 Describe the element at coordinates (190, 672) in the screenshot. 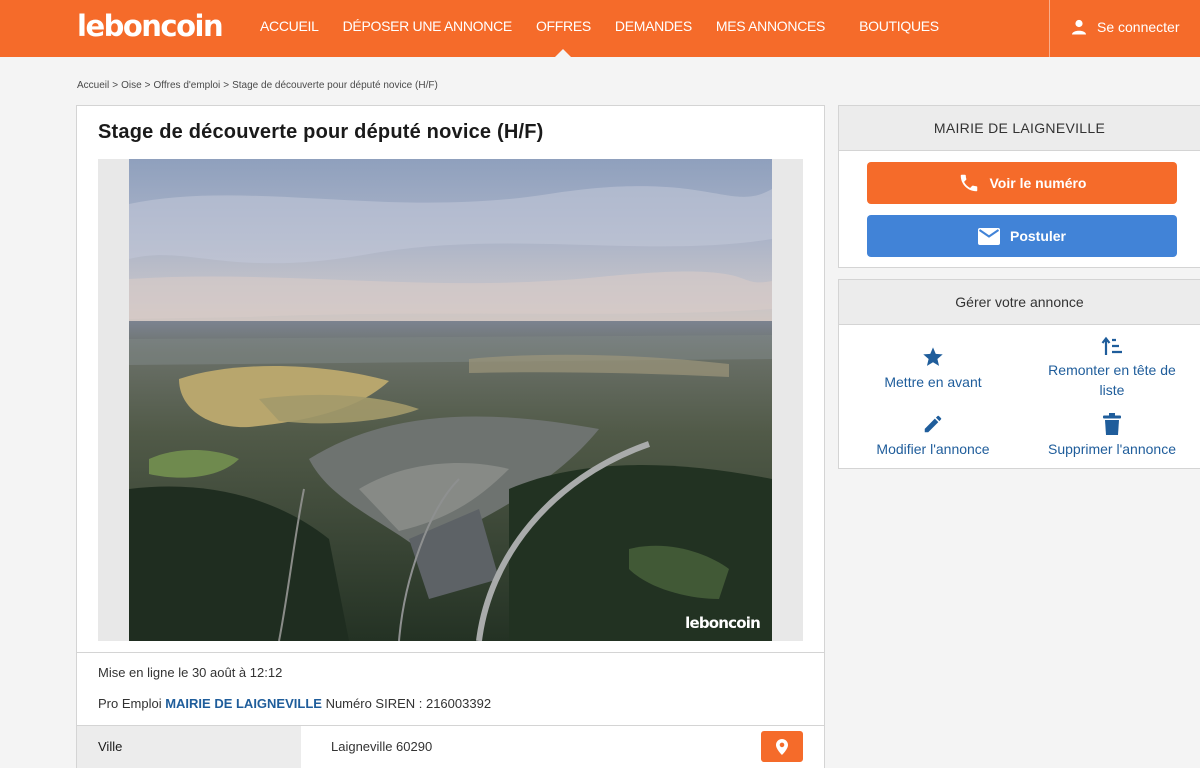

I see `posted-date: Mise en ligne le 30 août à 12:12` at that location.